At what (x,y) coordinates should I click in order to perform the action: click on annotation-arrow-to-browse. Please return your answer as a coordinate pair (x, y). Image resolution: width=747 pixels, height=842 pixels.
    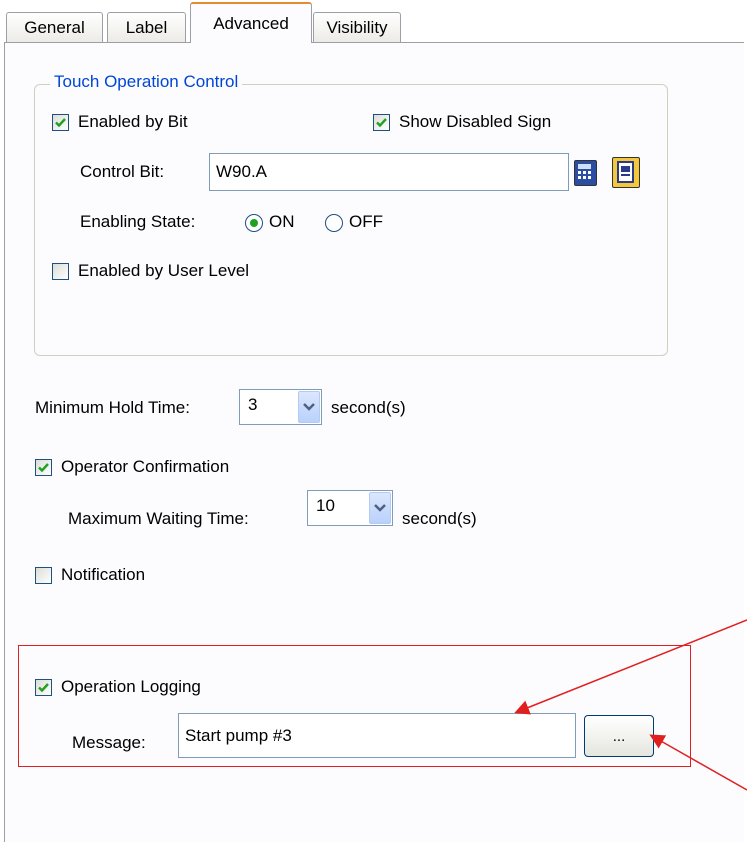
    Looking at the image, I should click on (698, 762).